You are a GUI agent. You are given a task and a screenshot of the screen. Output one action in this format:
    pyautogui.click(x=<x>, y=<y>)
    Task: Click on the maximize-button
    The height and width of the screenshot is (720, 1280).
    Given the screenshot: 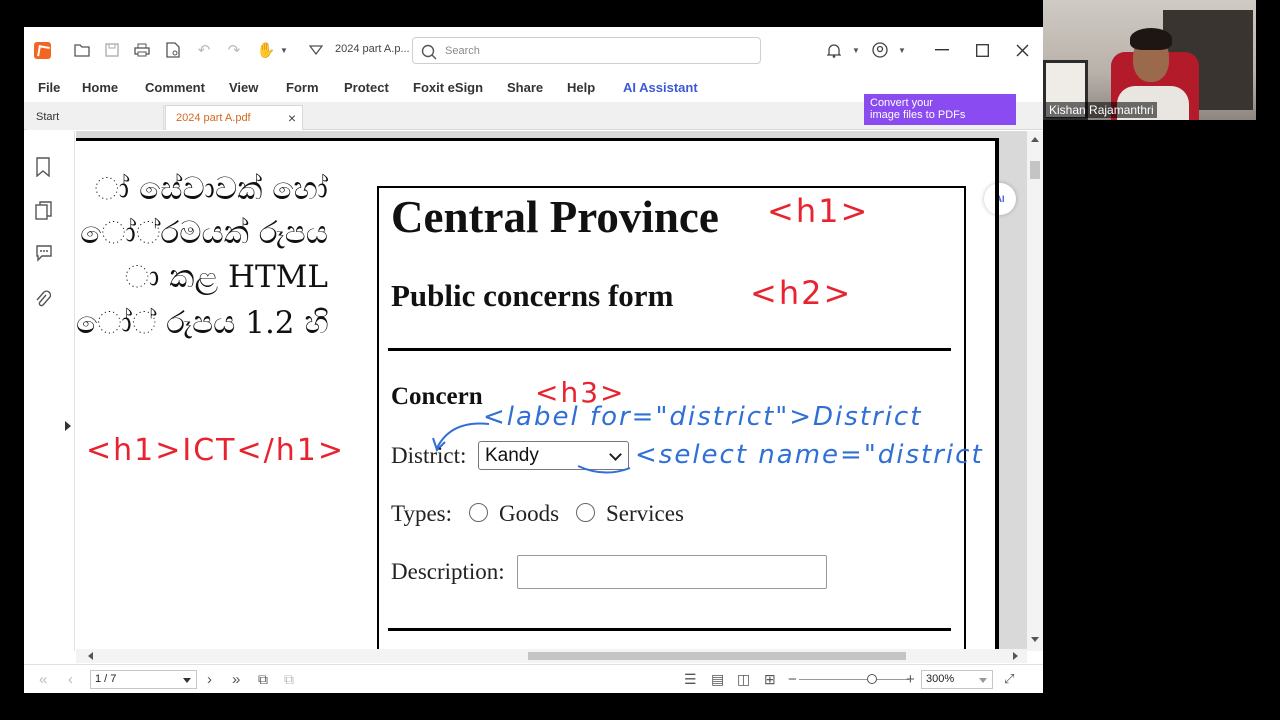 What is the action you would take?
    pyautogui.click(x=982, y=50)
    